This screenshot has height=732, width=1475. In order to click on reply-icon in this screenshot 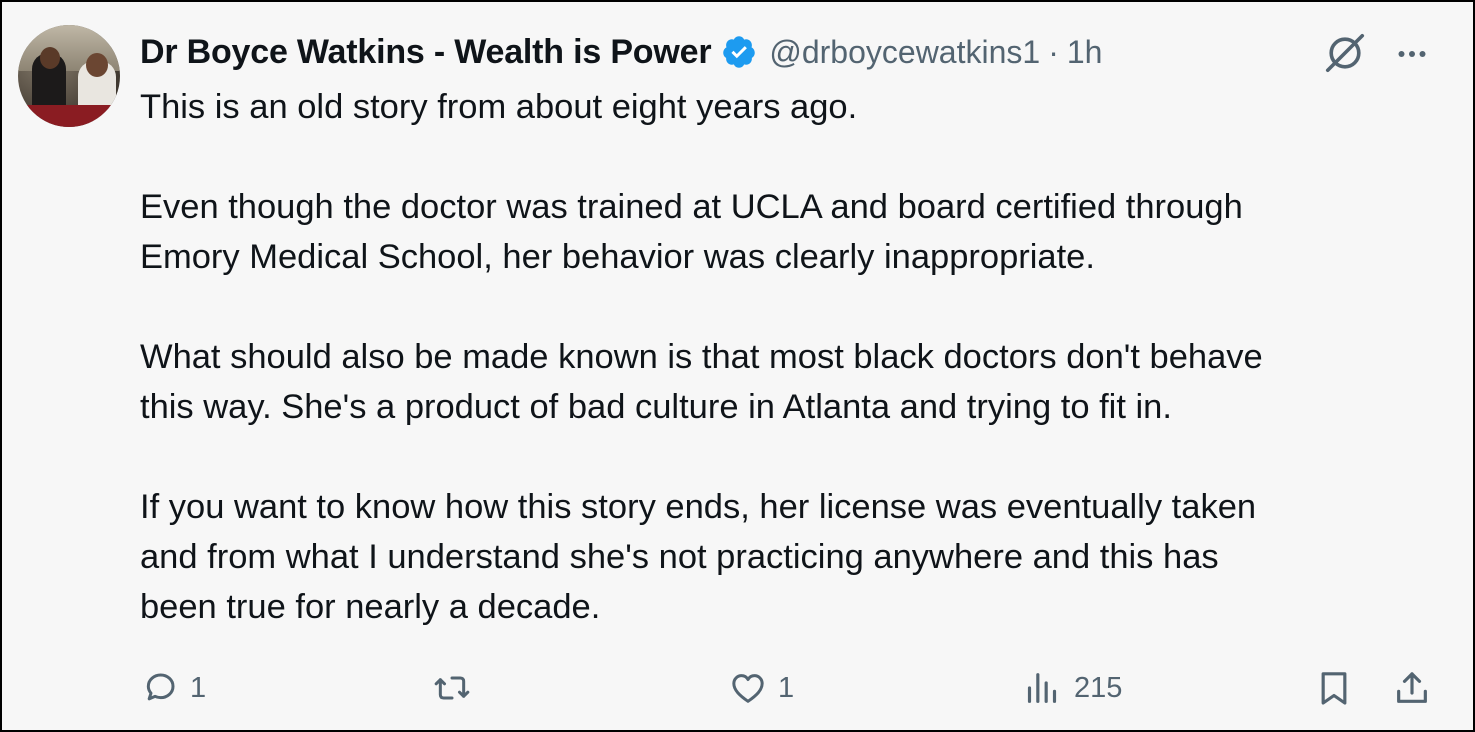, I will do `click(160, 687)`.